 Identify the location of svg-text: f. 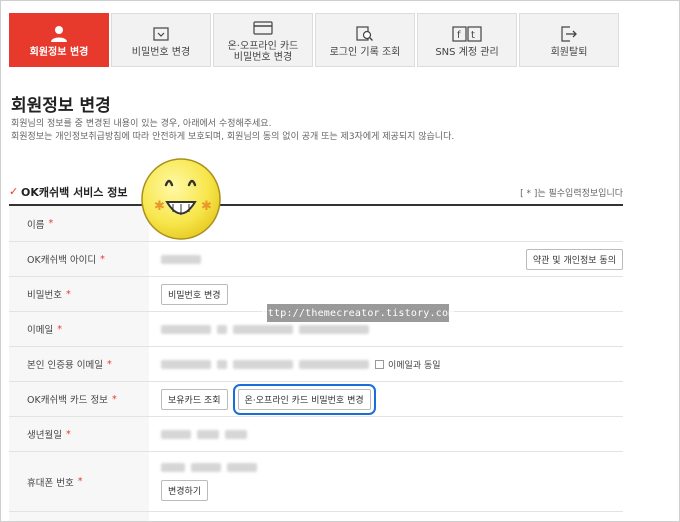
(459, 35).